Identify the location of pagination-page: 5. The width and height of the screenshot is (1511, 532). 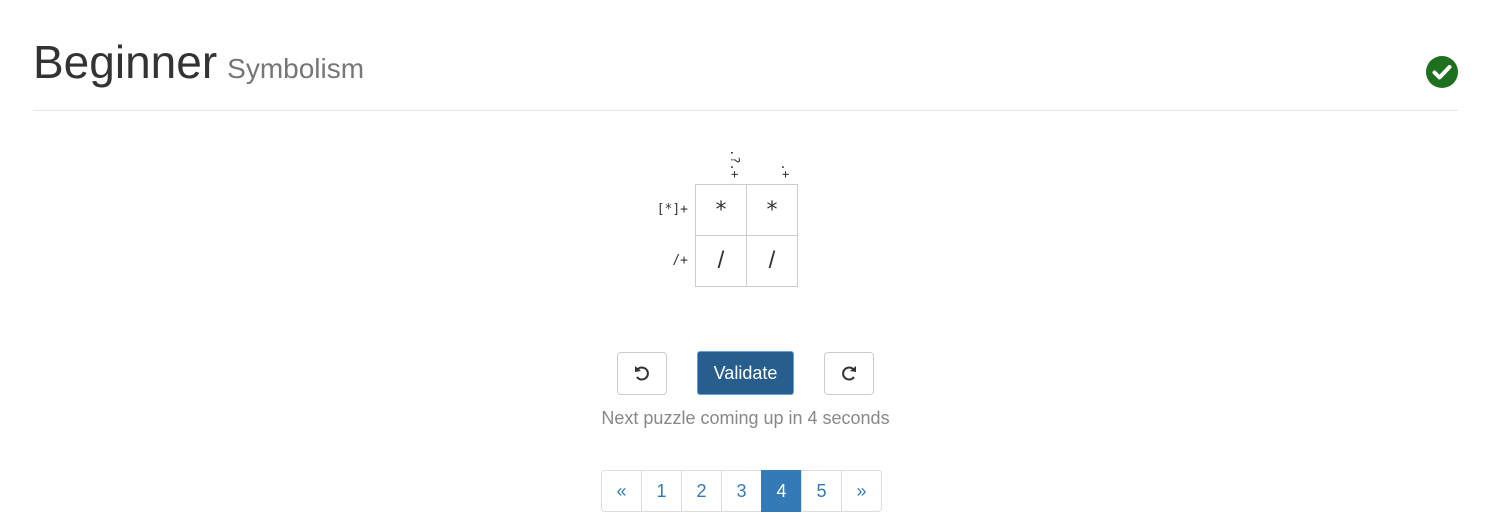
(821, 491).